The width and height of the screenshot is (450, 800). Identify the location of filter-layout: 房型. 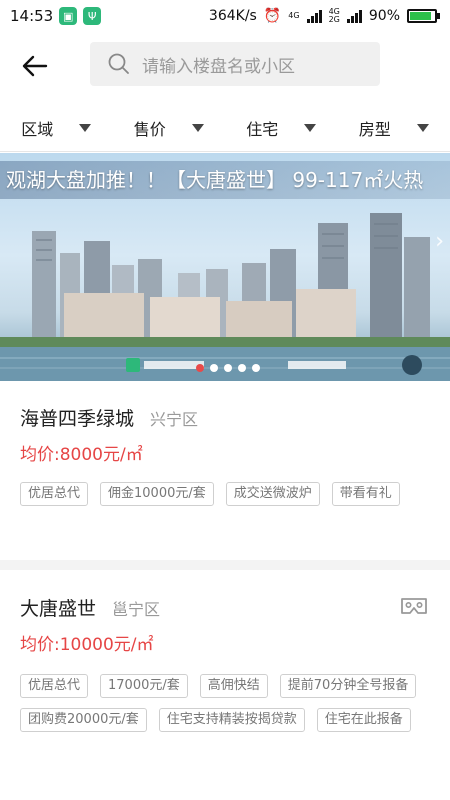
(394, 127).